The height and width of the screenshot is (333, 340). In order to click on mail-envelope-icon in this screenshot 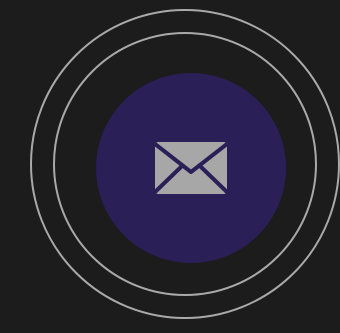, I will do `click(191, 168)`.